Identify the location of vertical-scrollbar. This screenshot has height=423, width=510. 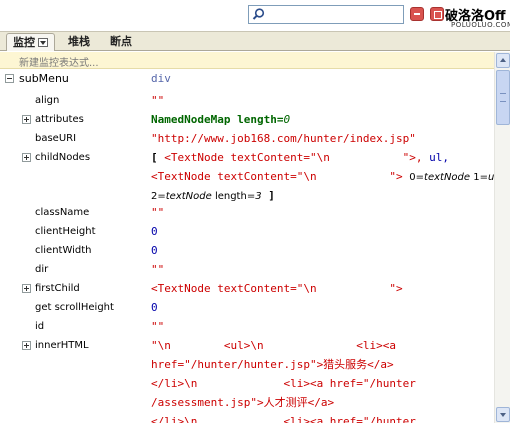
(502, 237).